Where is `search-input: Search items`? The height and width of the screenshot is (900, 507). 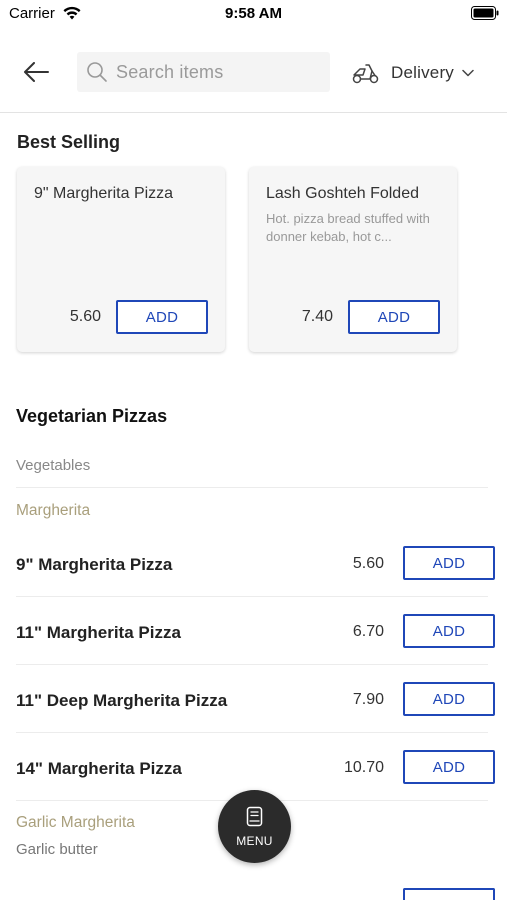
search-input: Search items is located at coordinates (203, 72).